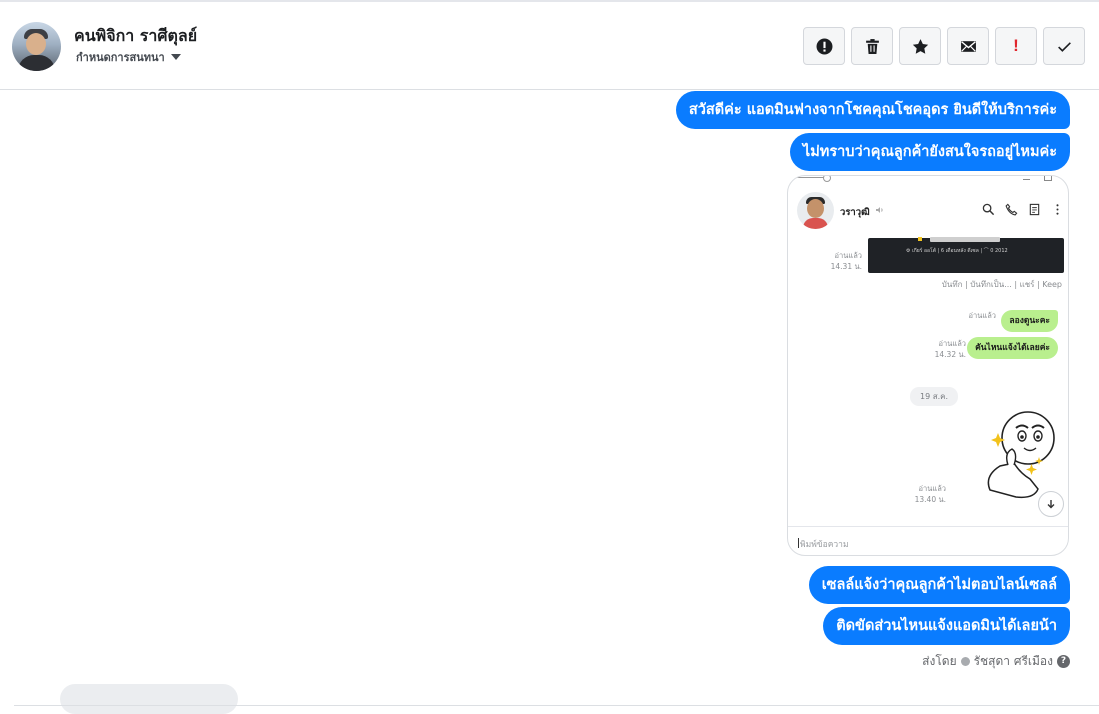  I want to click on envelope-icon, so click(968, 46).